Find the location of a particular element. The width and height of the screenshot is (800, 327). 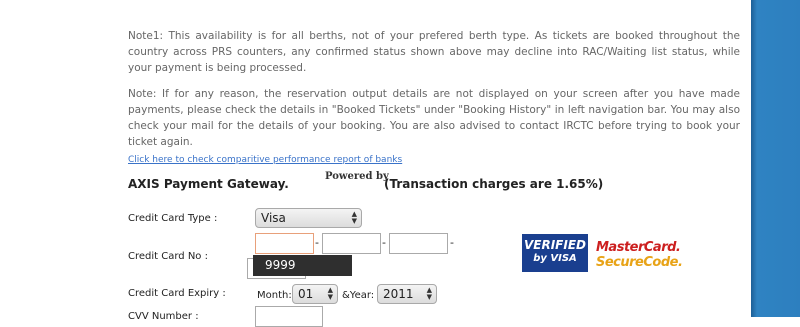

left-margin is located at coordinates (29, 158).